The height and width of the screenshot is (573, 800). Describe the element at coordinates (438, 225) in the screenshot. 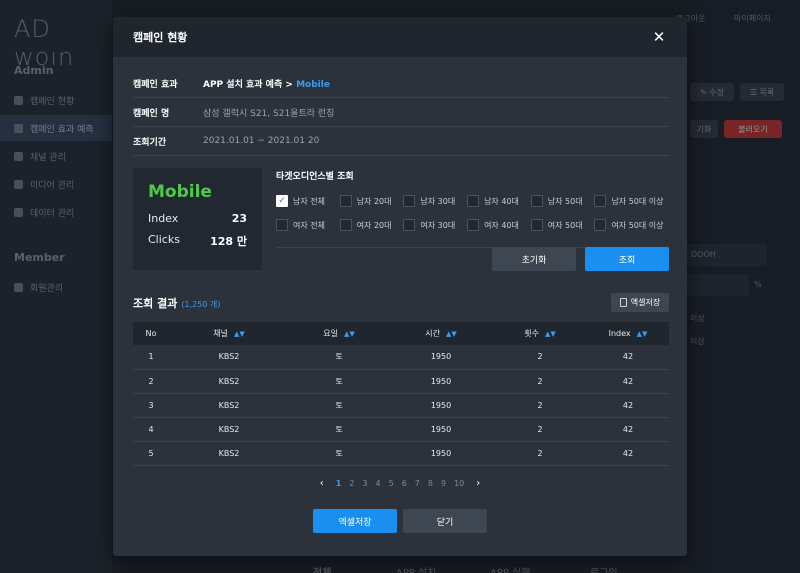

I see `audience-option-label: 여자 30대` at that location.